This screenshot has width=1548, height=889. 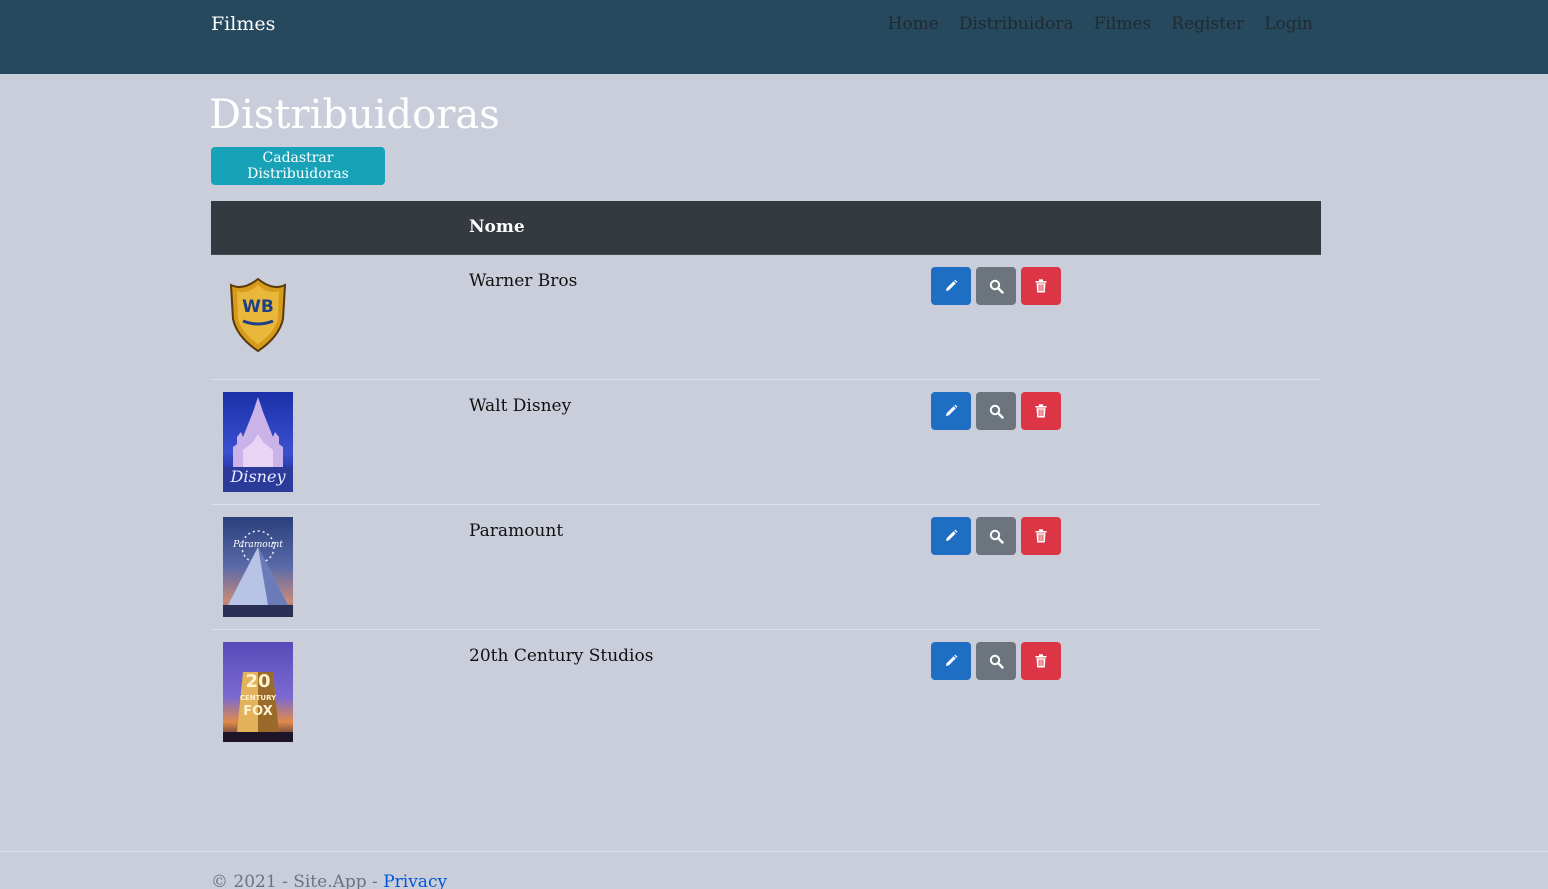 What do you see at coordinates (520, 406) in the screenshot?
I see `distribuidora-name: Walt Disney` at bounding box center [520, 406].